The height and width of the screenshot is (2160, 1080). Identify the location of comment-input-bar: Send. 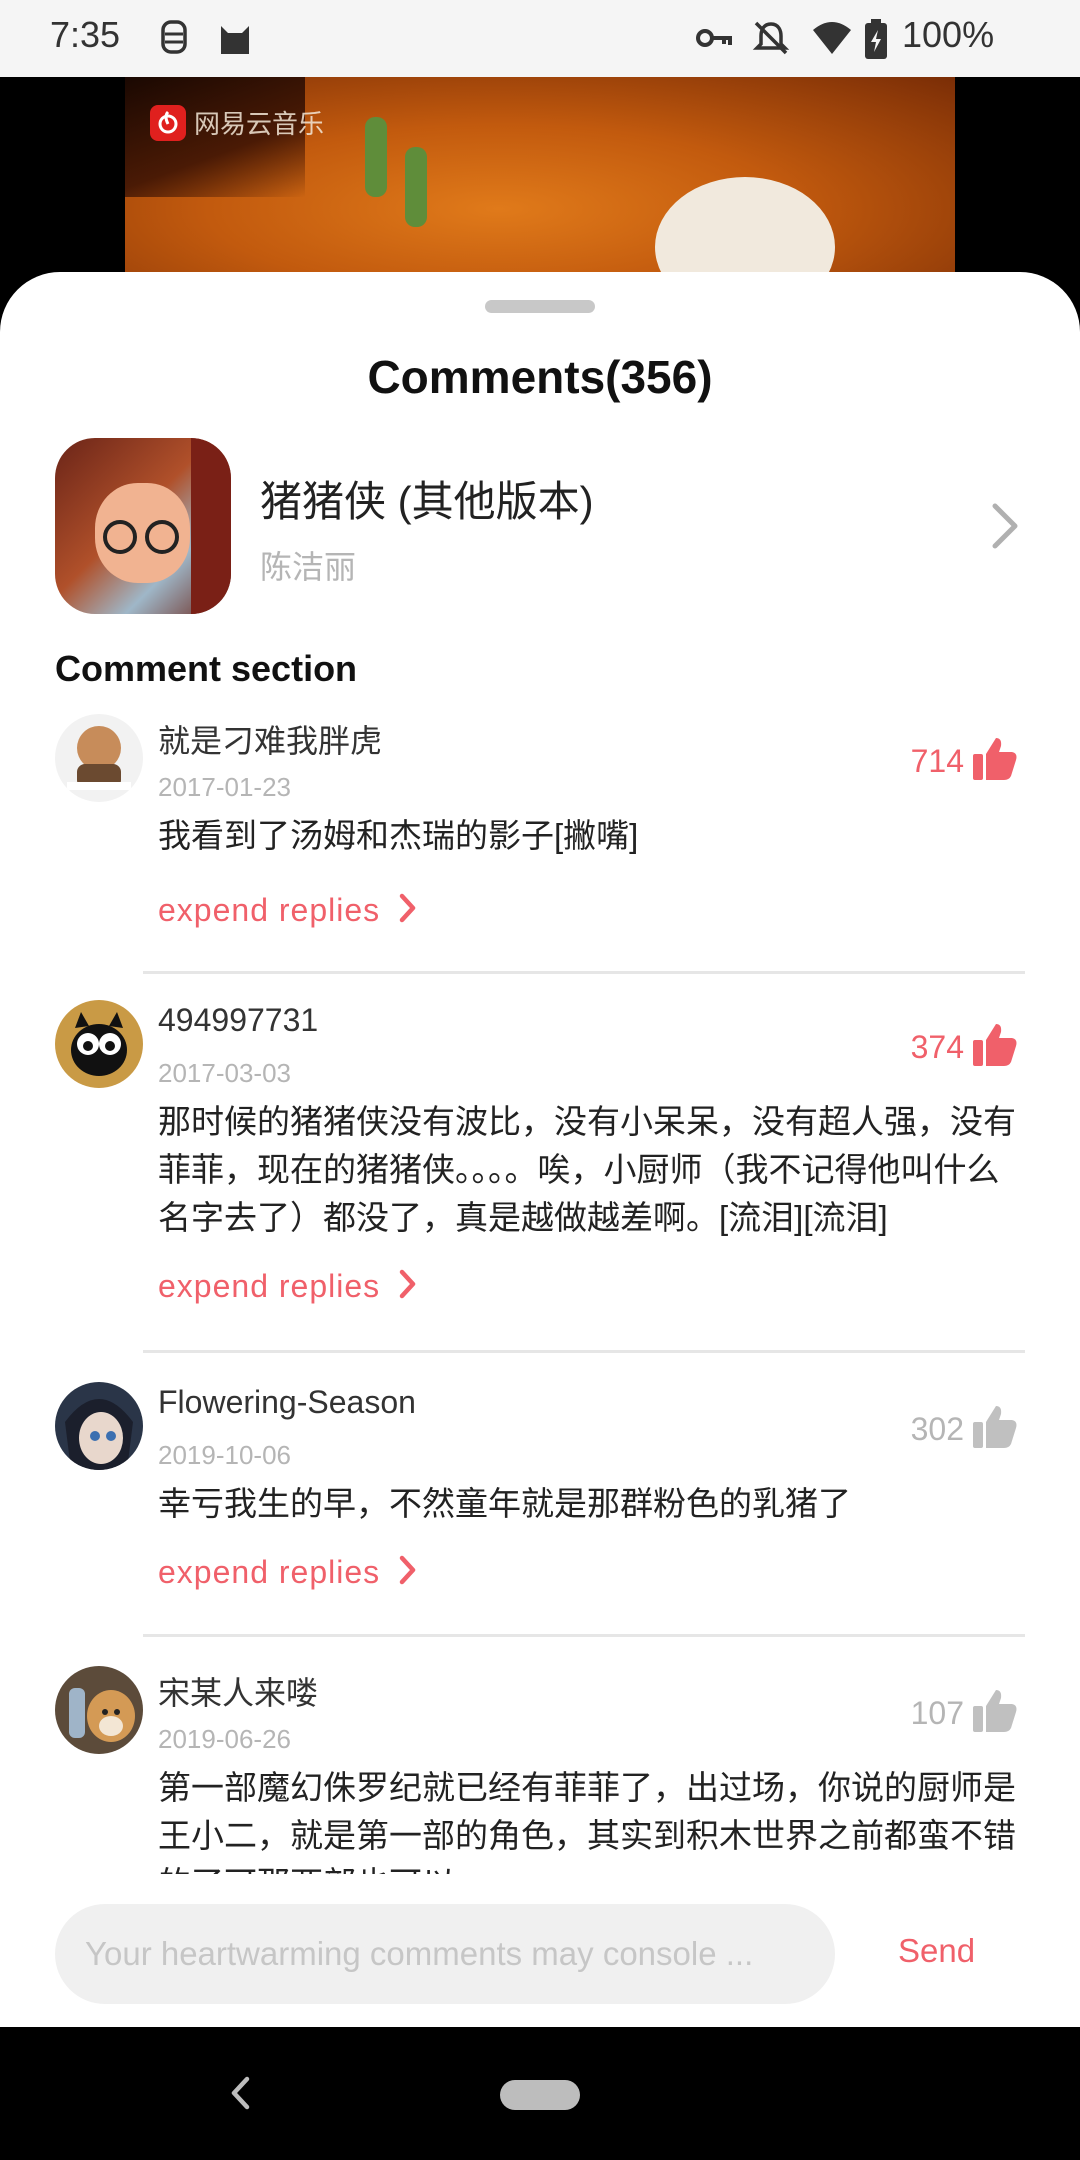
(540, 1950).